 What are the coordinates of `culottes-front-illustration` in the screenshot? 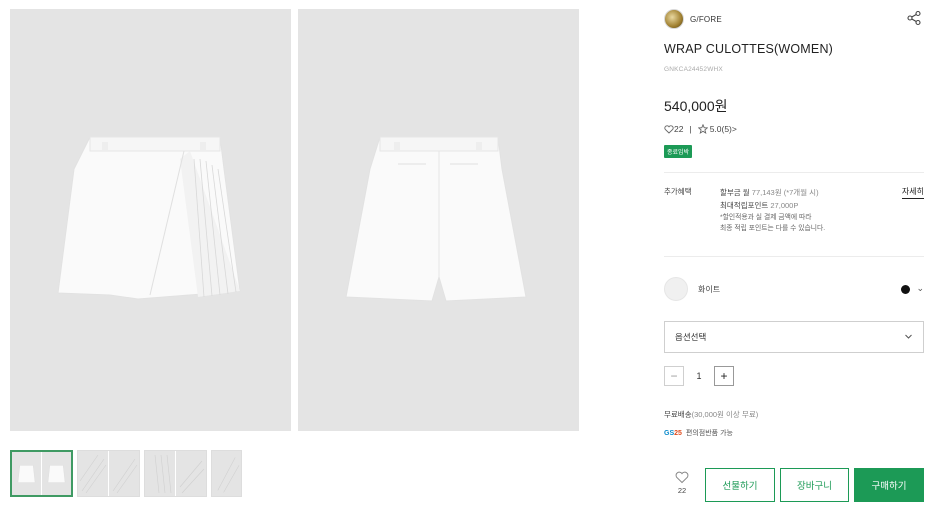 It's located at (149, 218).